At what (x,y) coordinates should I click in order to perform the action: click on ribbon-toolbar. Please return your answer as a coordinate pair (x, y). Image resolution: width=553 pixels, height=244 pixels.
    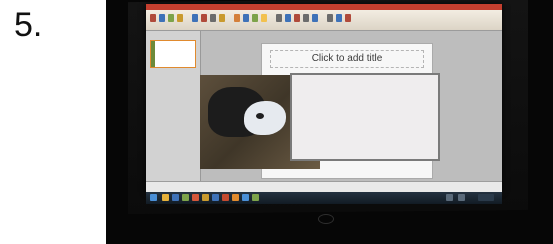
    Looking at the image, I should click on (324, 20).